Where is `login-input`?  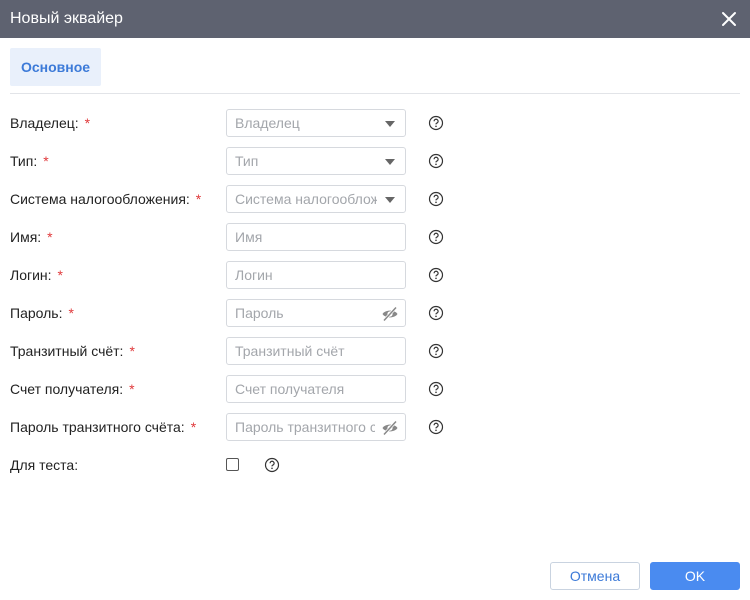 login-input is located at coordinates (316, 275).